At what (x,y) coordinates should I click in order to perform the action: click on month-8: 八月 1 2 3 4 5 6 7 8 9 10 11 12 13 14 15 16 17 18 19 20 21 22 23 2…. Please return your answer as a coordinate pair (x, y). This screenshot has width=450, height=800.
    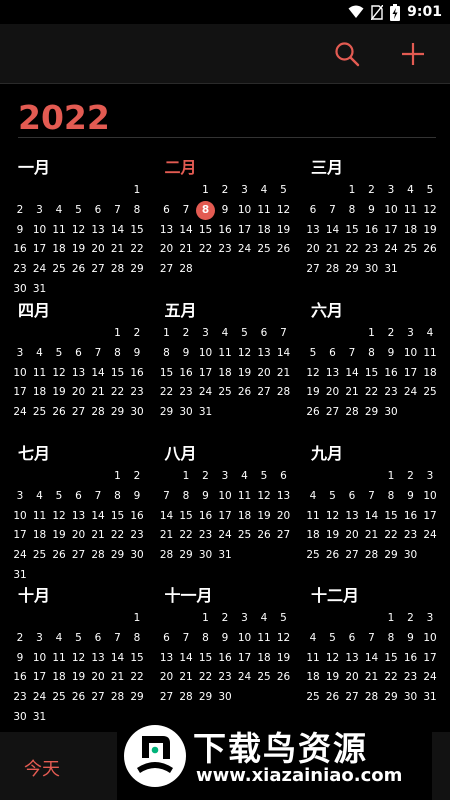
    Looking at the image, I should click on (232, 520).